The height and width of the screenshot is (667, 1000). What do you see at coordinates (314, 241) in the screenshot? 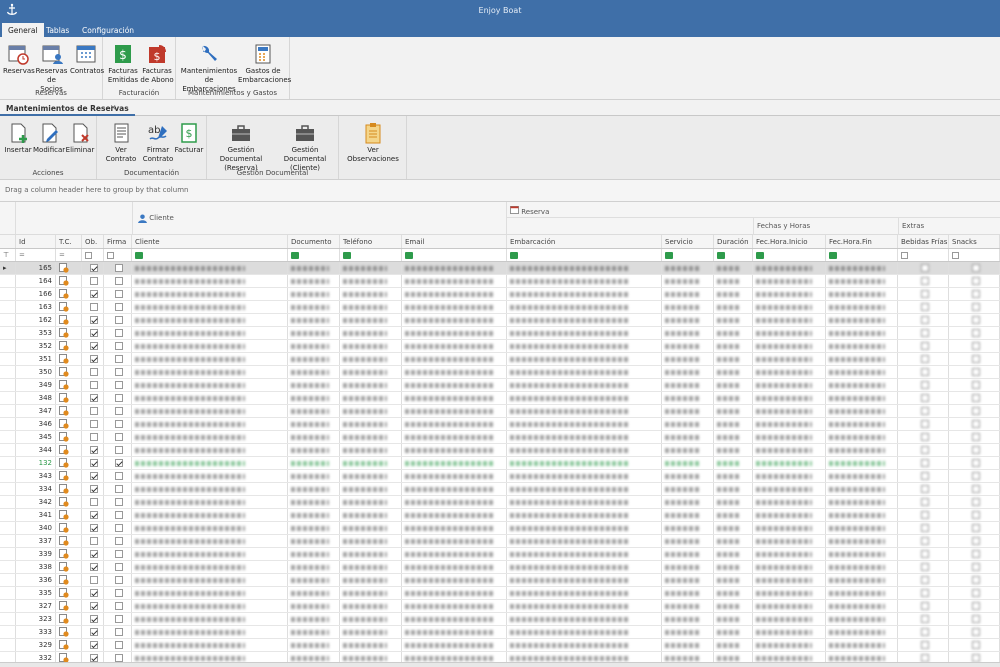
I see `column-header: Documento` at bounding box center [314, 241].